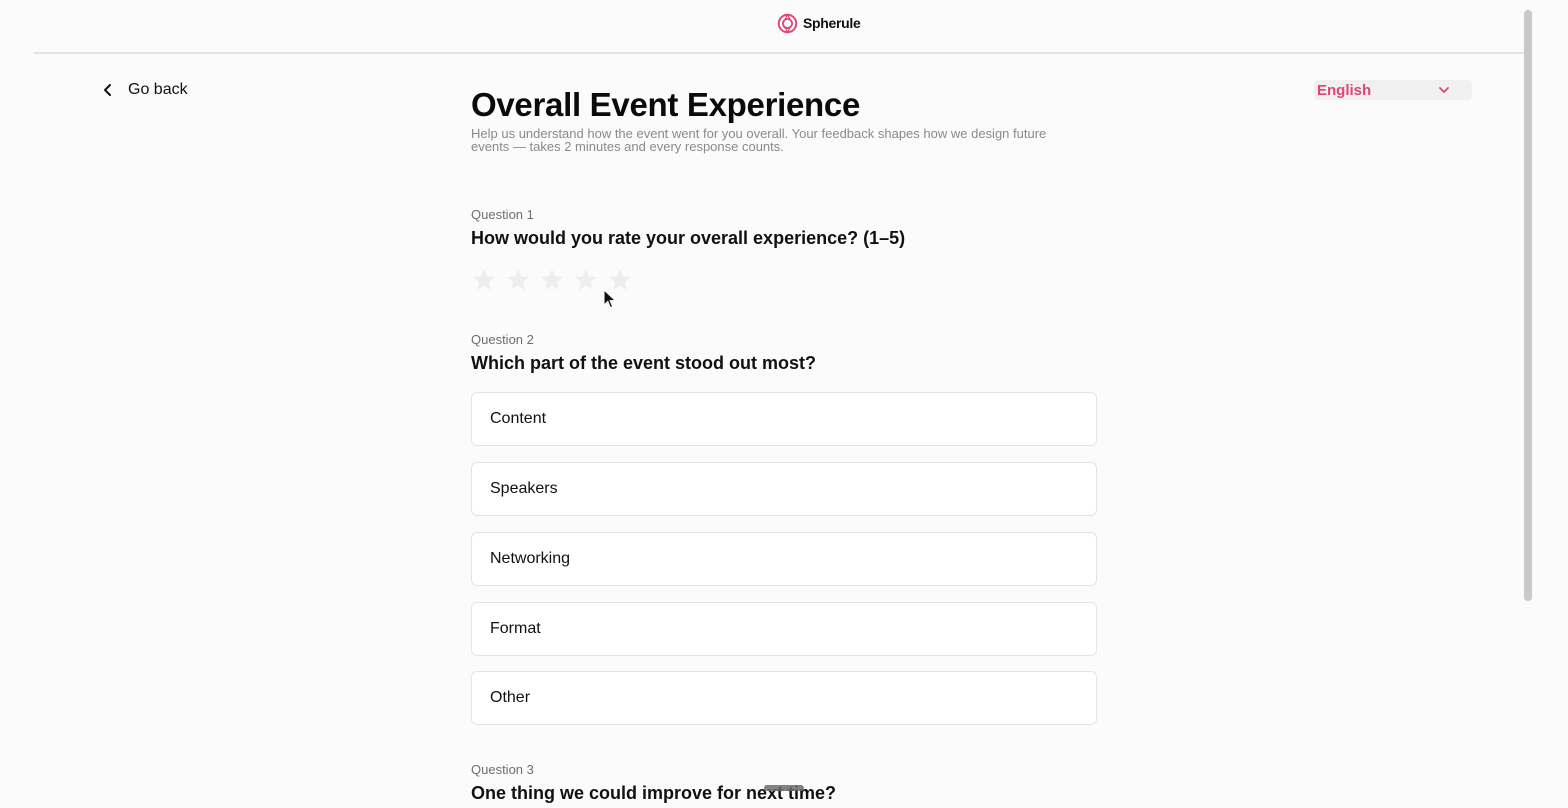 The image size is (1568, 808). What do you see at coordinates (510, 697) in the screenshot?
I see `option-label: Other` at bounding box center [510, 697].